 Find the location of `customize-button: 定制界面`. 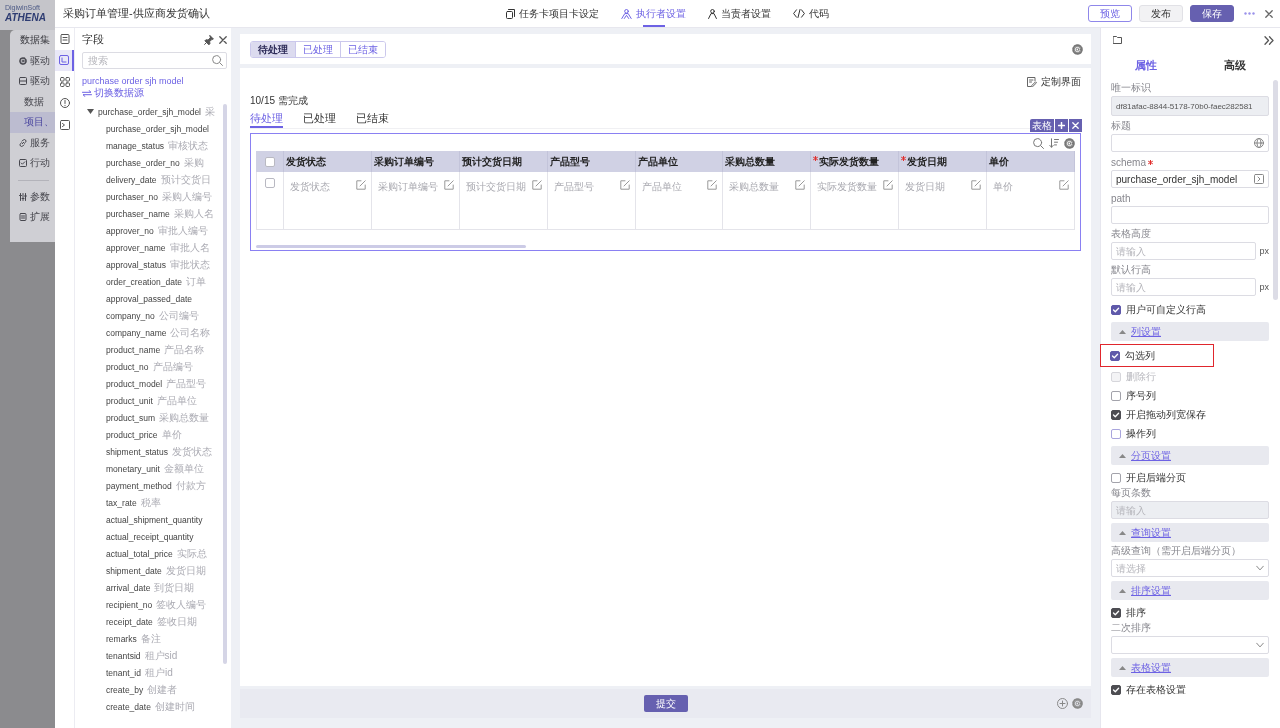

customize-button: 定制界面 is located at coordinates (1054, 82).